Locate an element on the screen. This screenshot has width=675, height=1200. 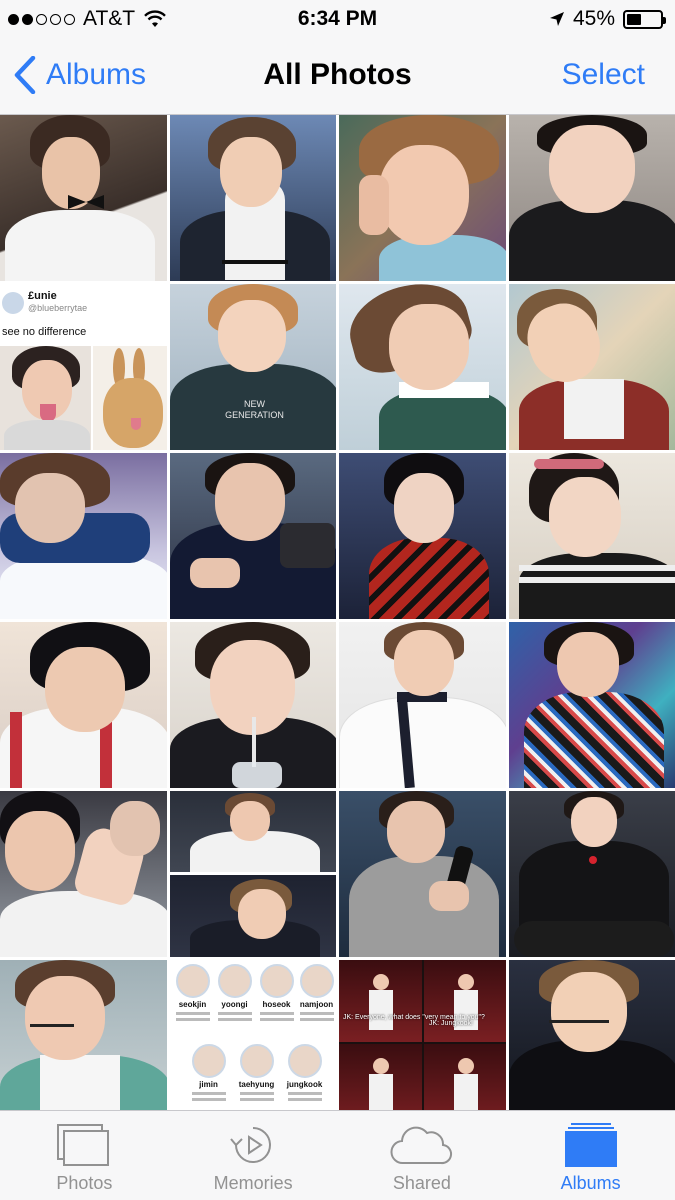
status-bar: AT&T 6:34 PM 45% is located at coordinates (337, 19).